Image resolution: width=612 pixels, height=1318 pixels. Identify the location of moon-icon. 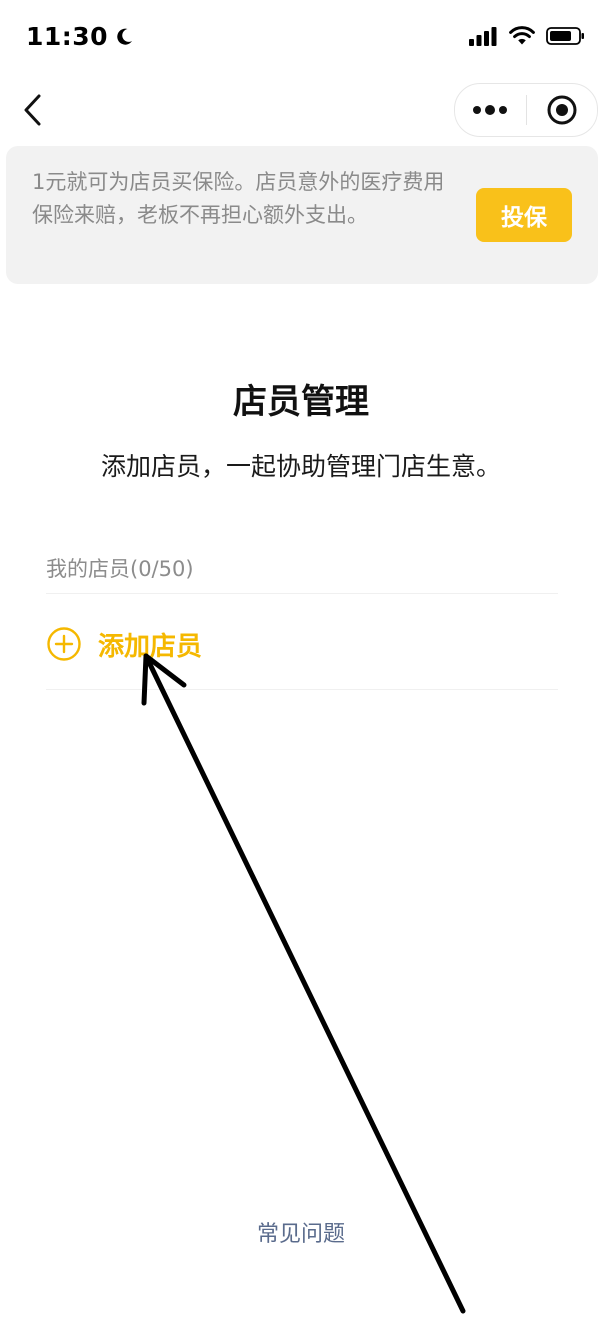
(125, 36).